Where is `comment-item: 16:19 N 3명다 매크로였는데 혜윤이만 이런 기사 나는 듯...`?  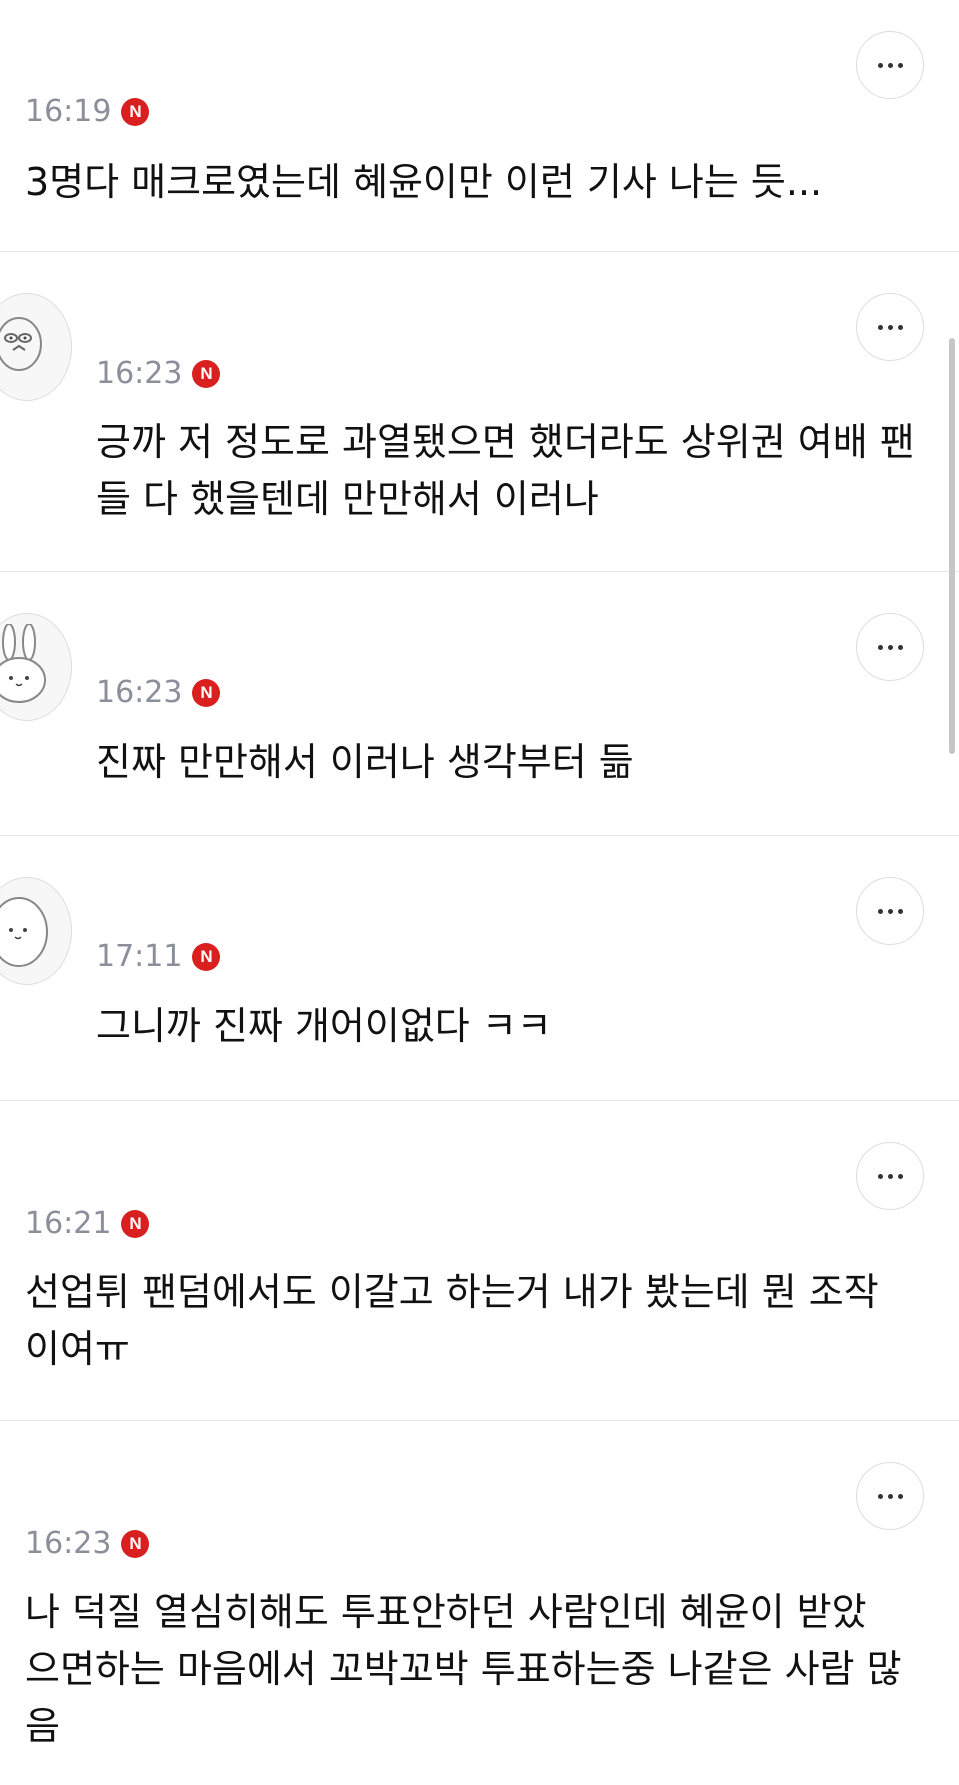 comment-item: 16:19 N 3명다 매크로였는데 혜윤이만 이런 기사 나는 듯... is located at coordinates (479, 126).